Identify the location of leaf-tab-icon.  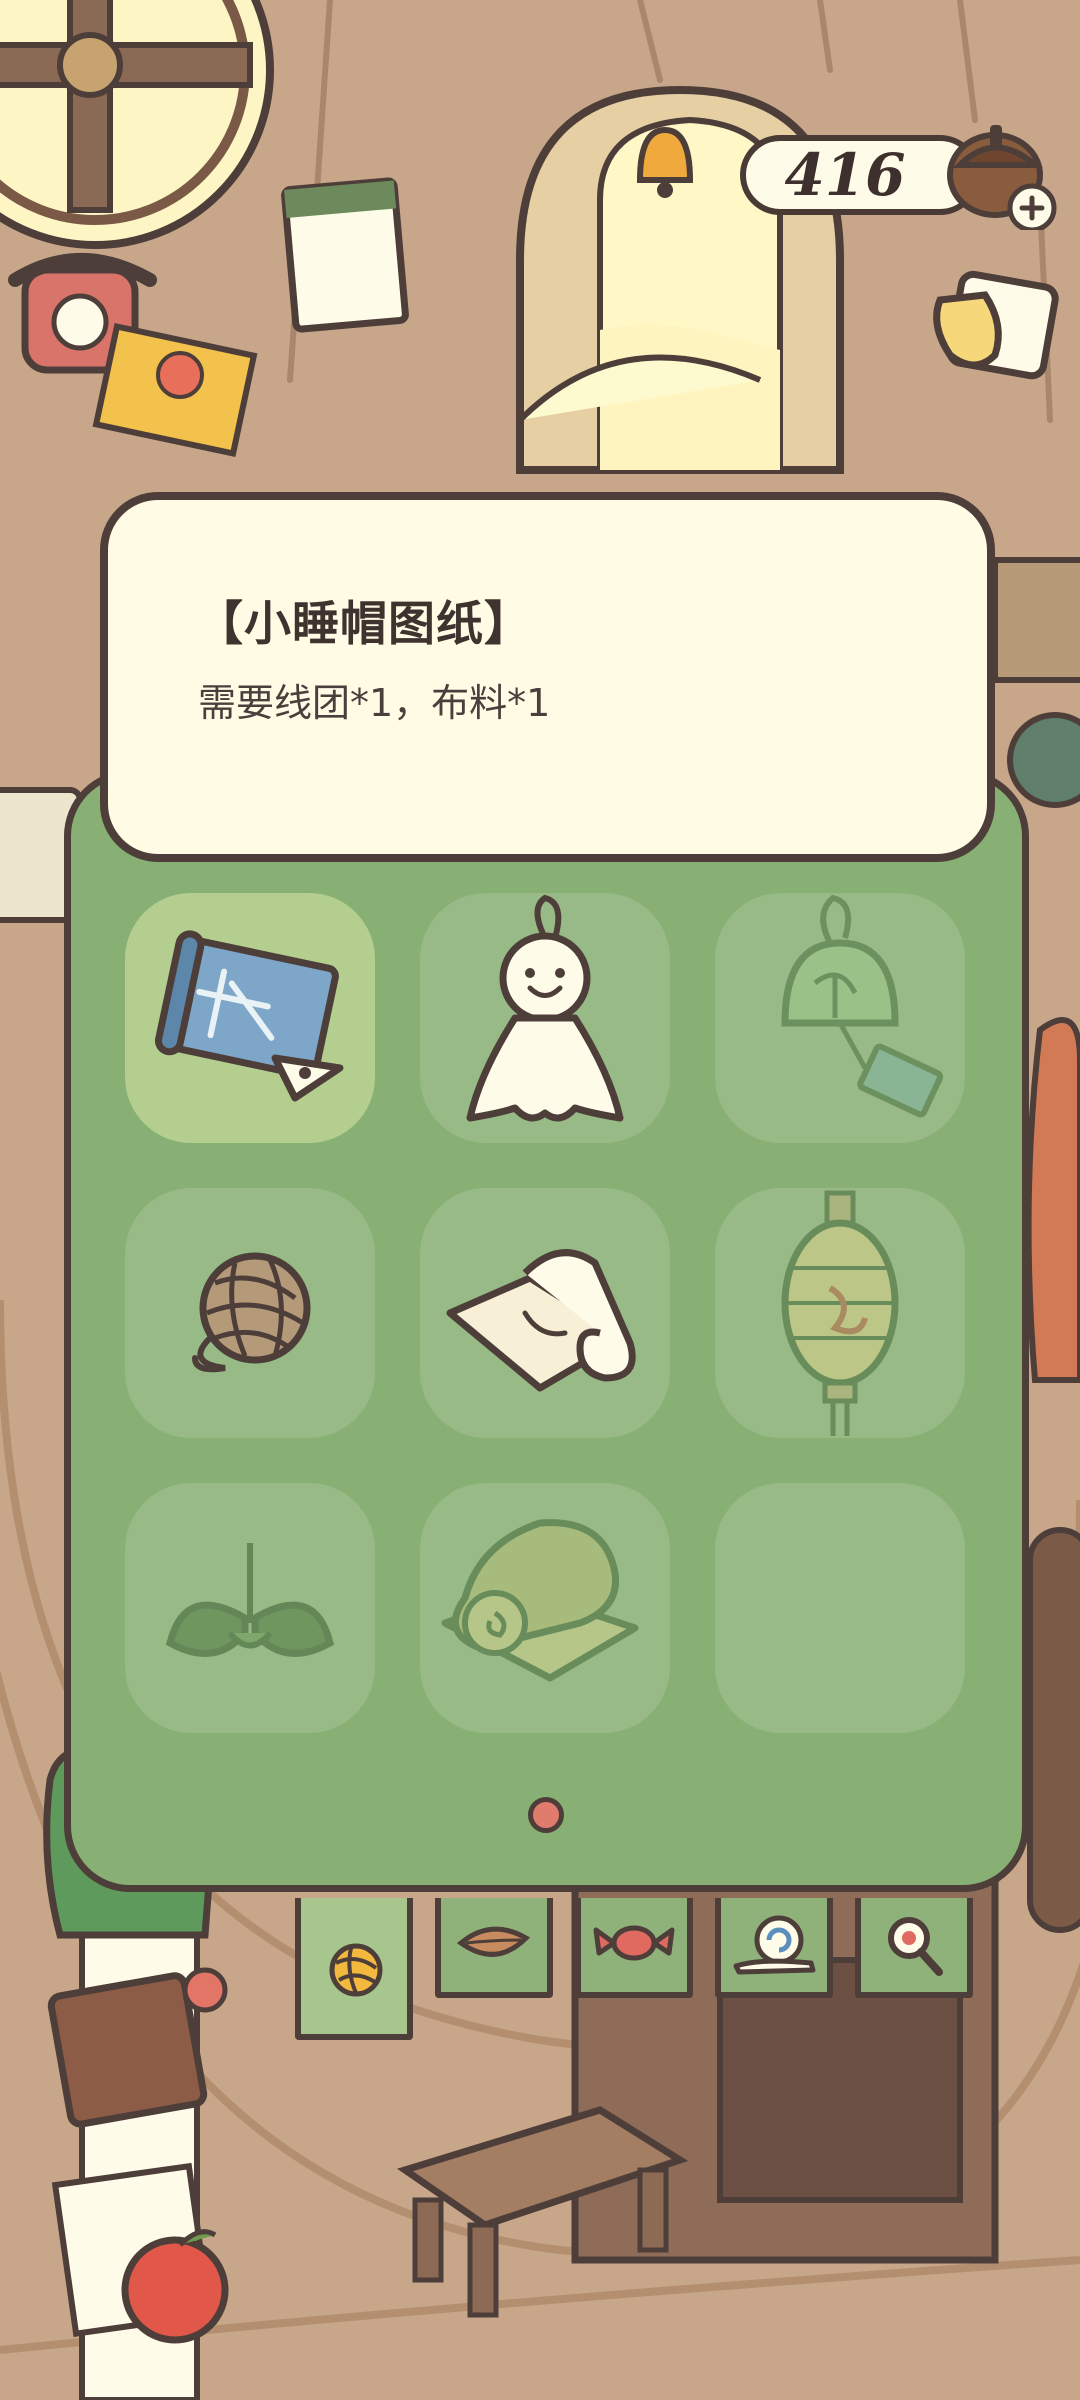
(493, 1941).